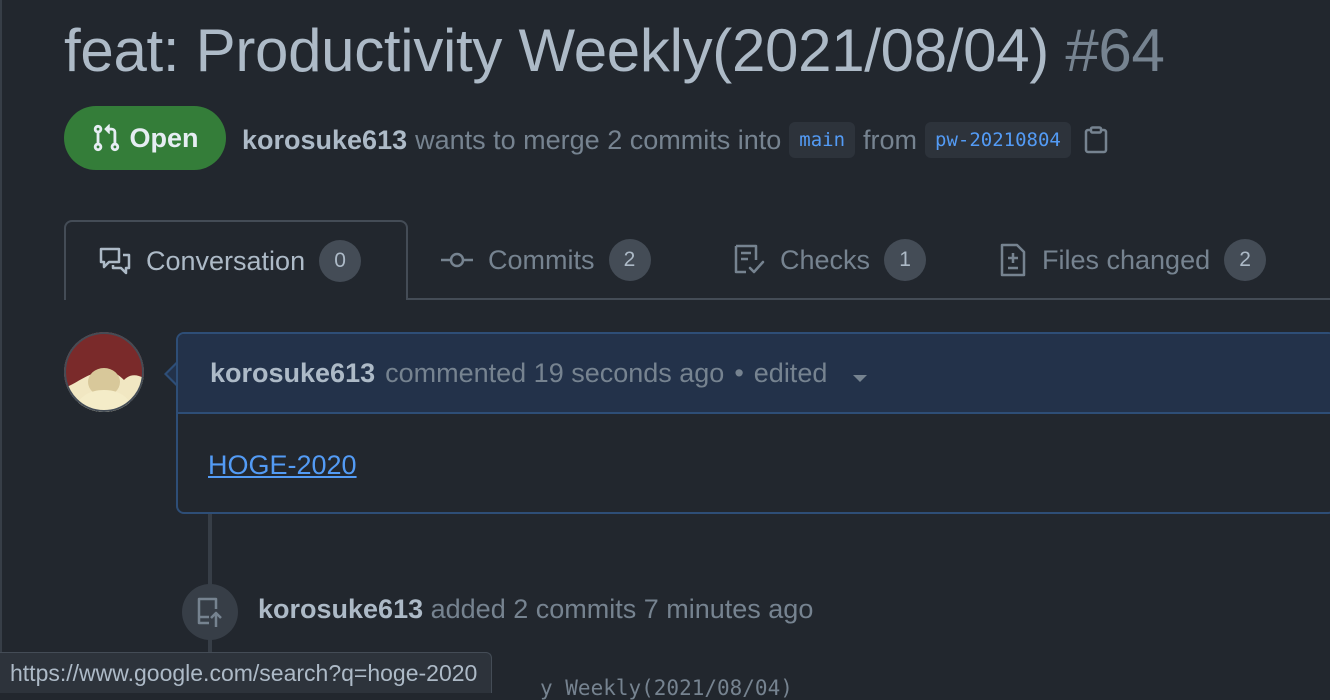 This screenshot has height=700, width=1330. I want to click on tab-label: Files changed, so click(1126, 259).